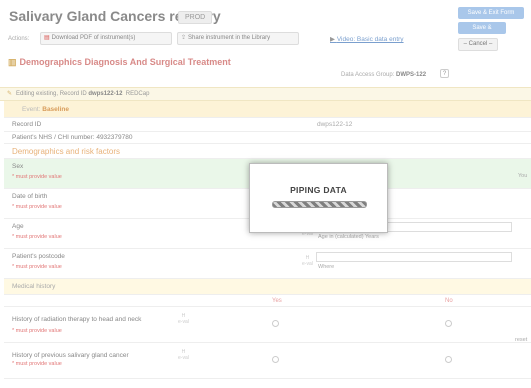  I want to click on download-pdf-label: Download PDF of instrument(s), so click(93, 38).